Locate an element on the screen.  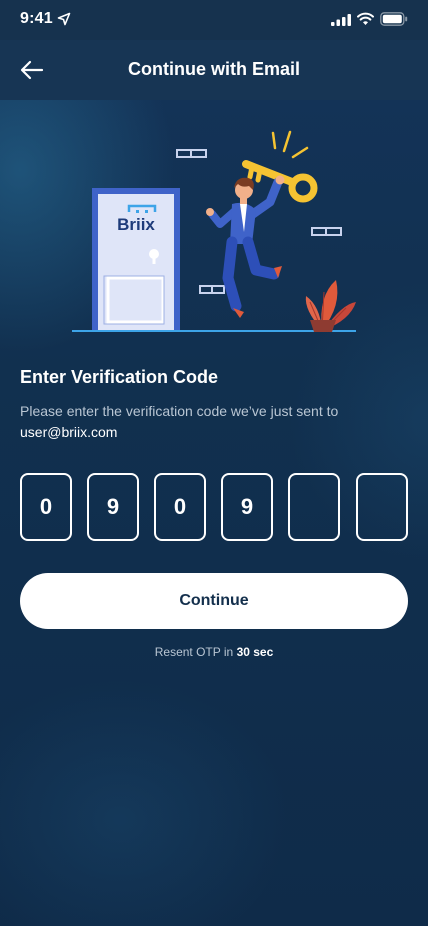
otp-digit-3: 0 is located at coordinates (180, 507).